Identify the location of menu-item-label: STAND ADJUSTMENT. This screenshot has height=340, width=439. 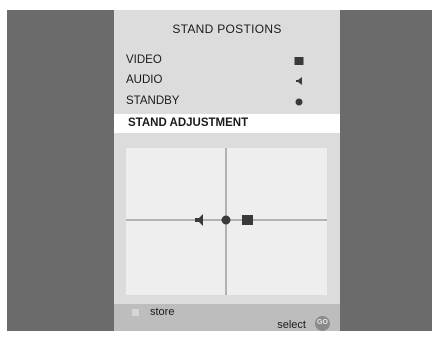
(188, 123).